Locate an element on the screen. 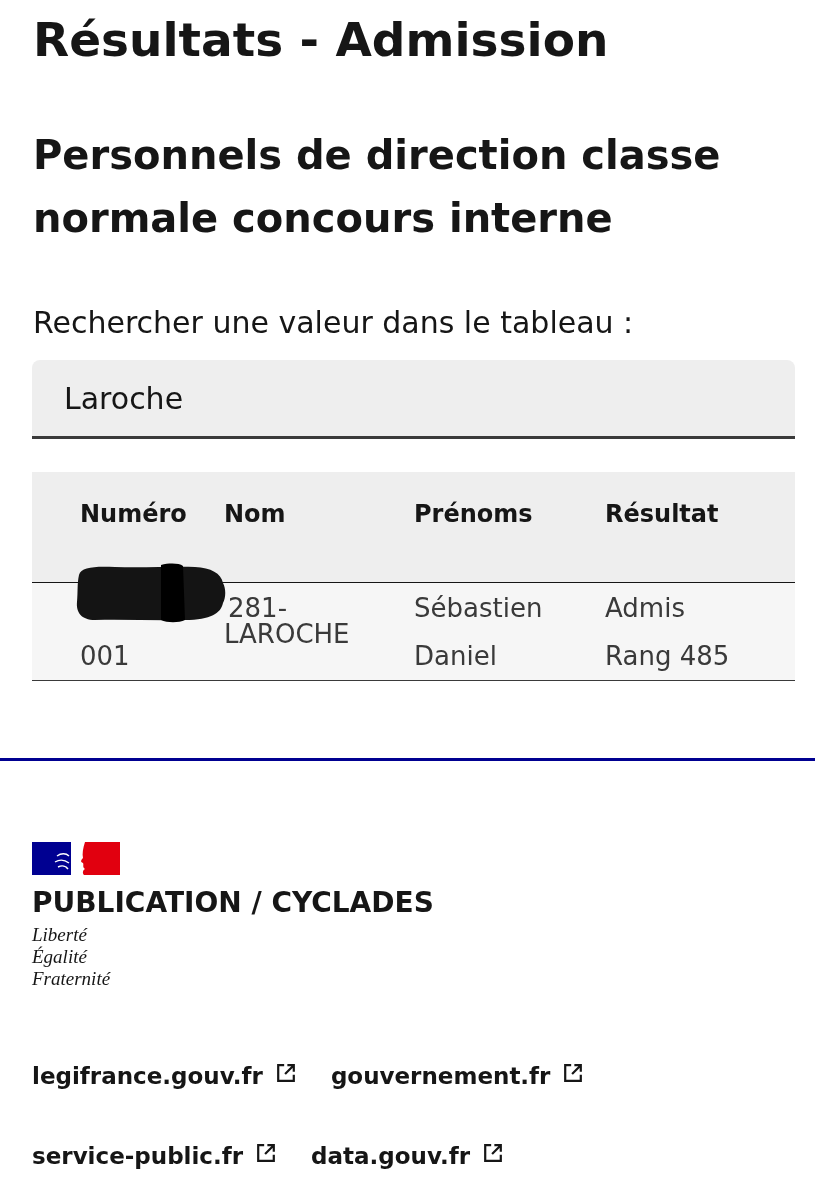 The image size is (815, 1200). table-cell-text: Admis Rang 485 is located at coordinates (667, 632).